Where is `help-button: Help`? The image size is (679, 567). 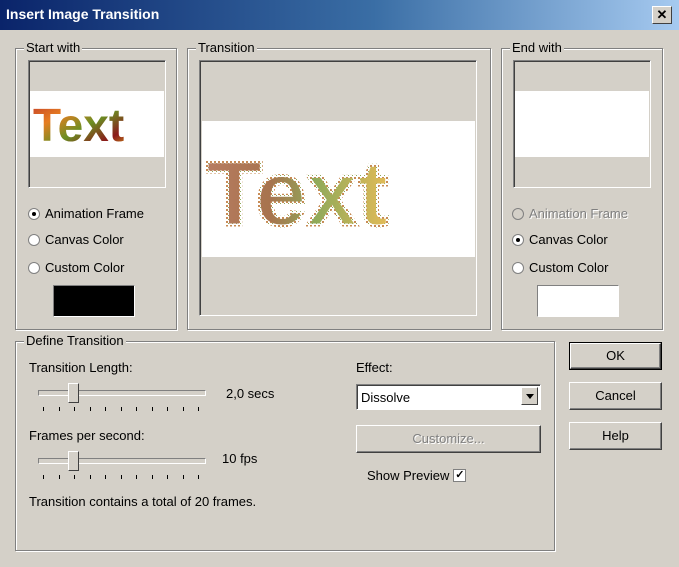 help-button: Help is located at coordinates (615, 436).